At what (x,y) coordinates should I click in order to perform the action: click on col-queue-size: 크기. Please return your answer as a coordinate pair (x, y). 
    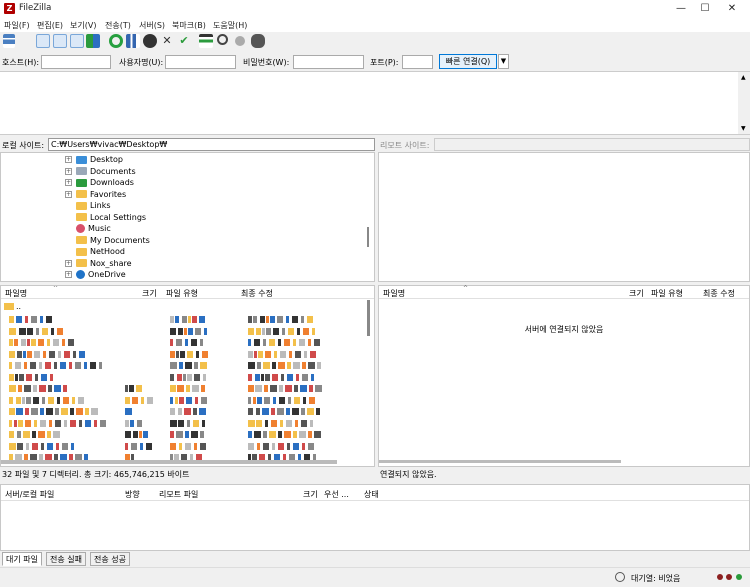
    Looking at the image, I should click on (310, 494).